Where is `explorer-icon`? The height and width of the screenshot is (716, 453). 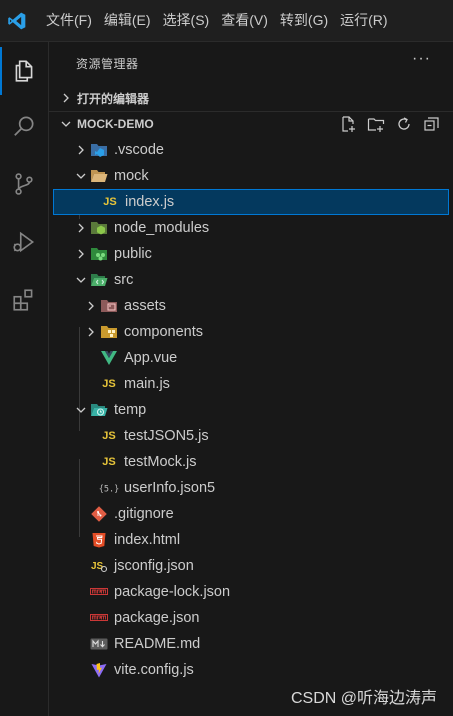 explorer-icon is located at coordinates (24, 71).